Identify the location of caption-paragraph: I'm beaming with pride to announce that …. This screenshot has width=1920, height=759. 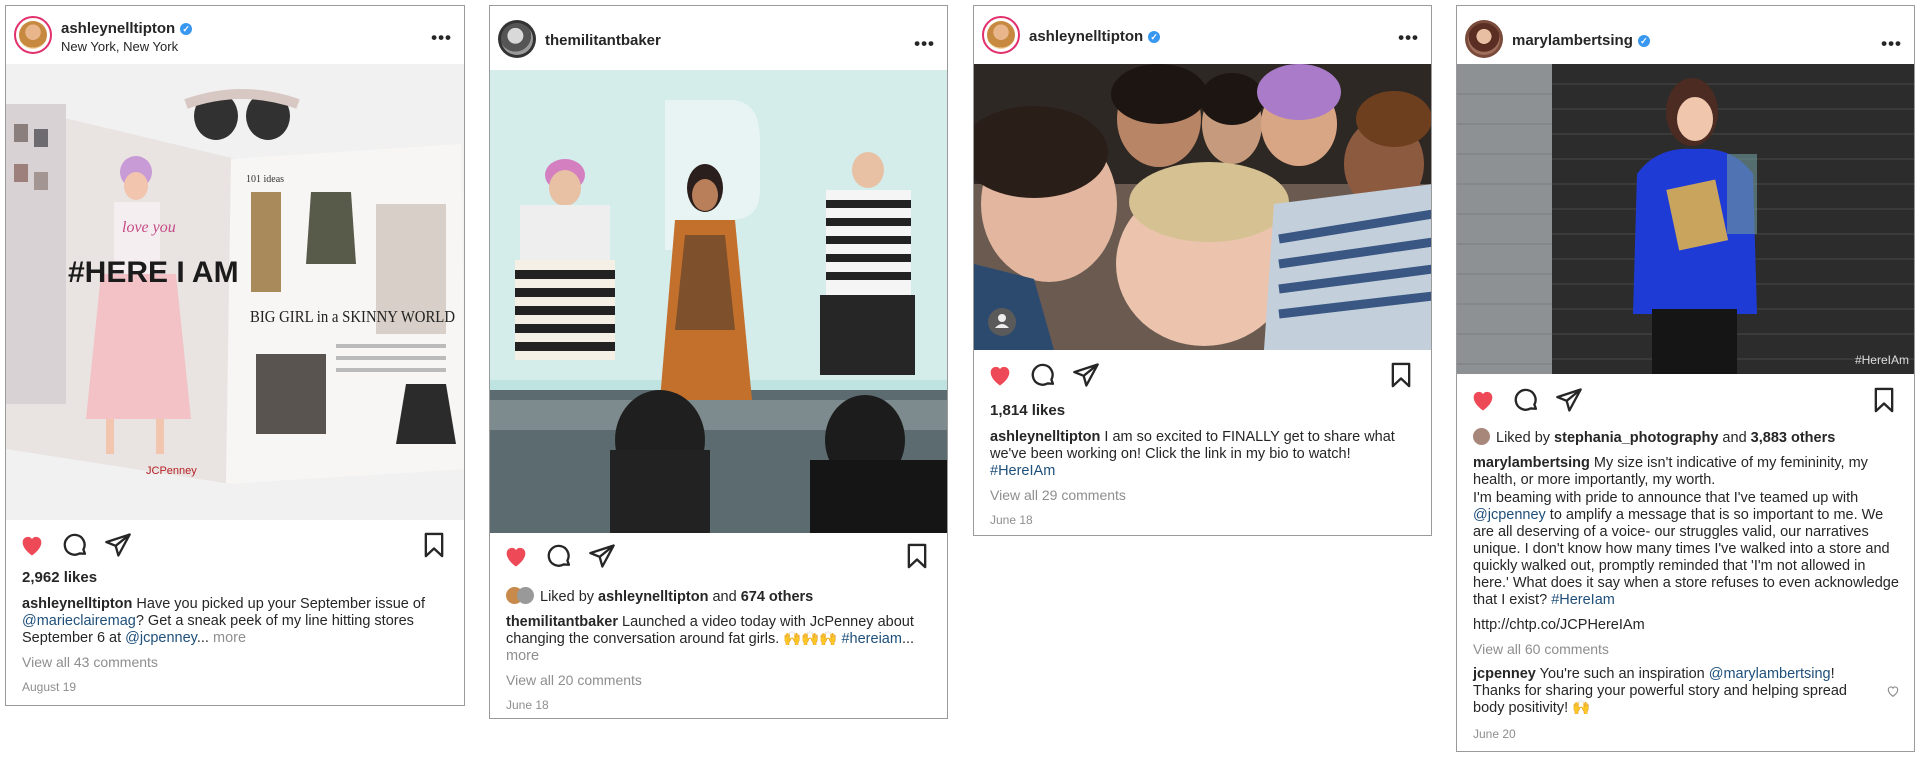
(1686, 549).